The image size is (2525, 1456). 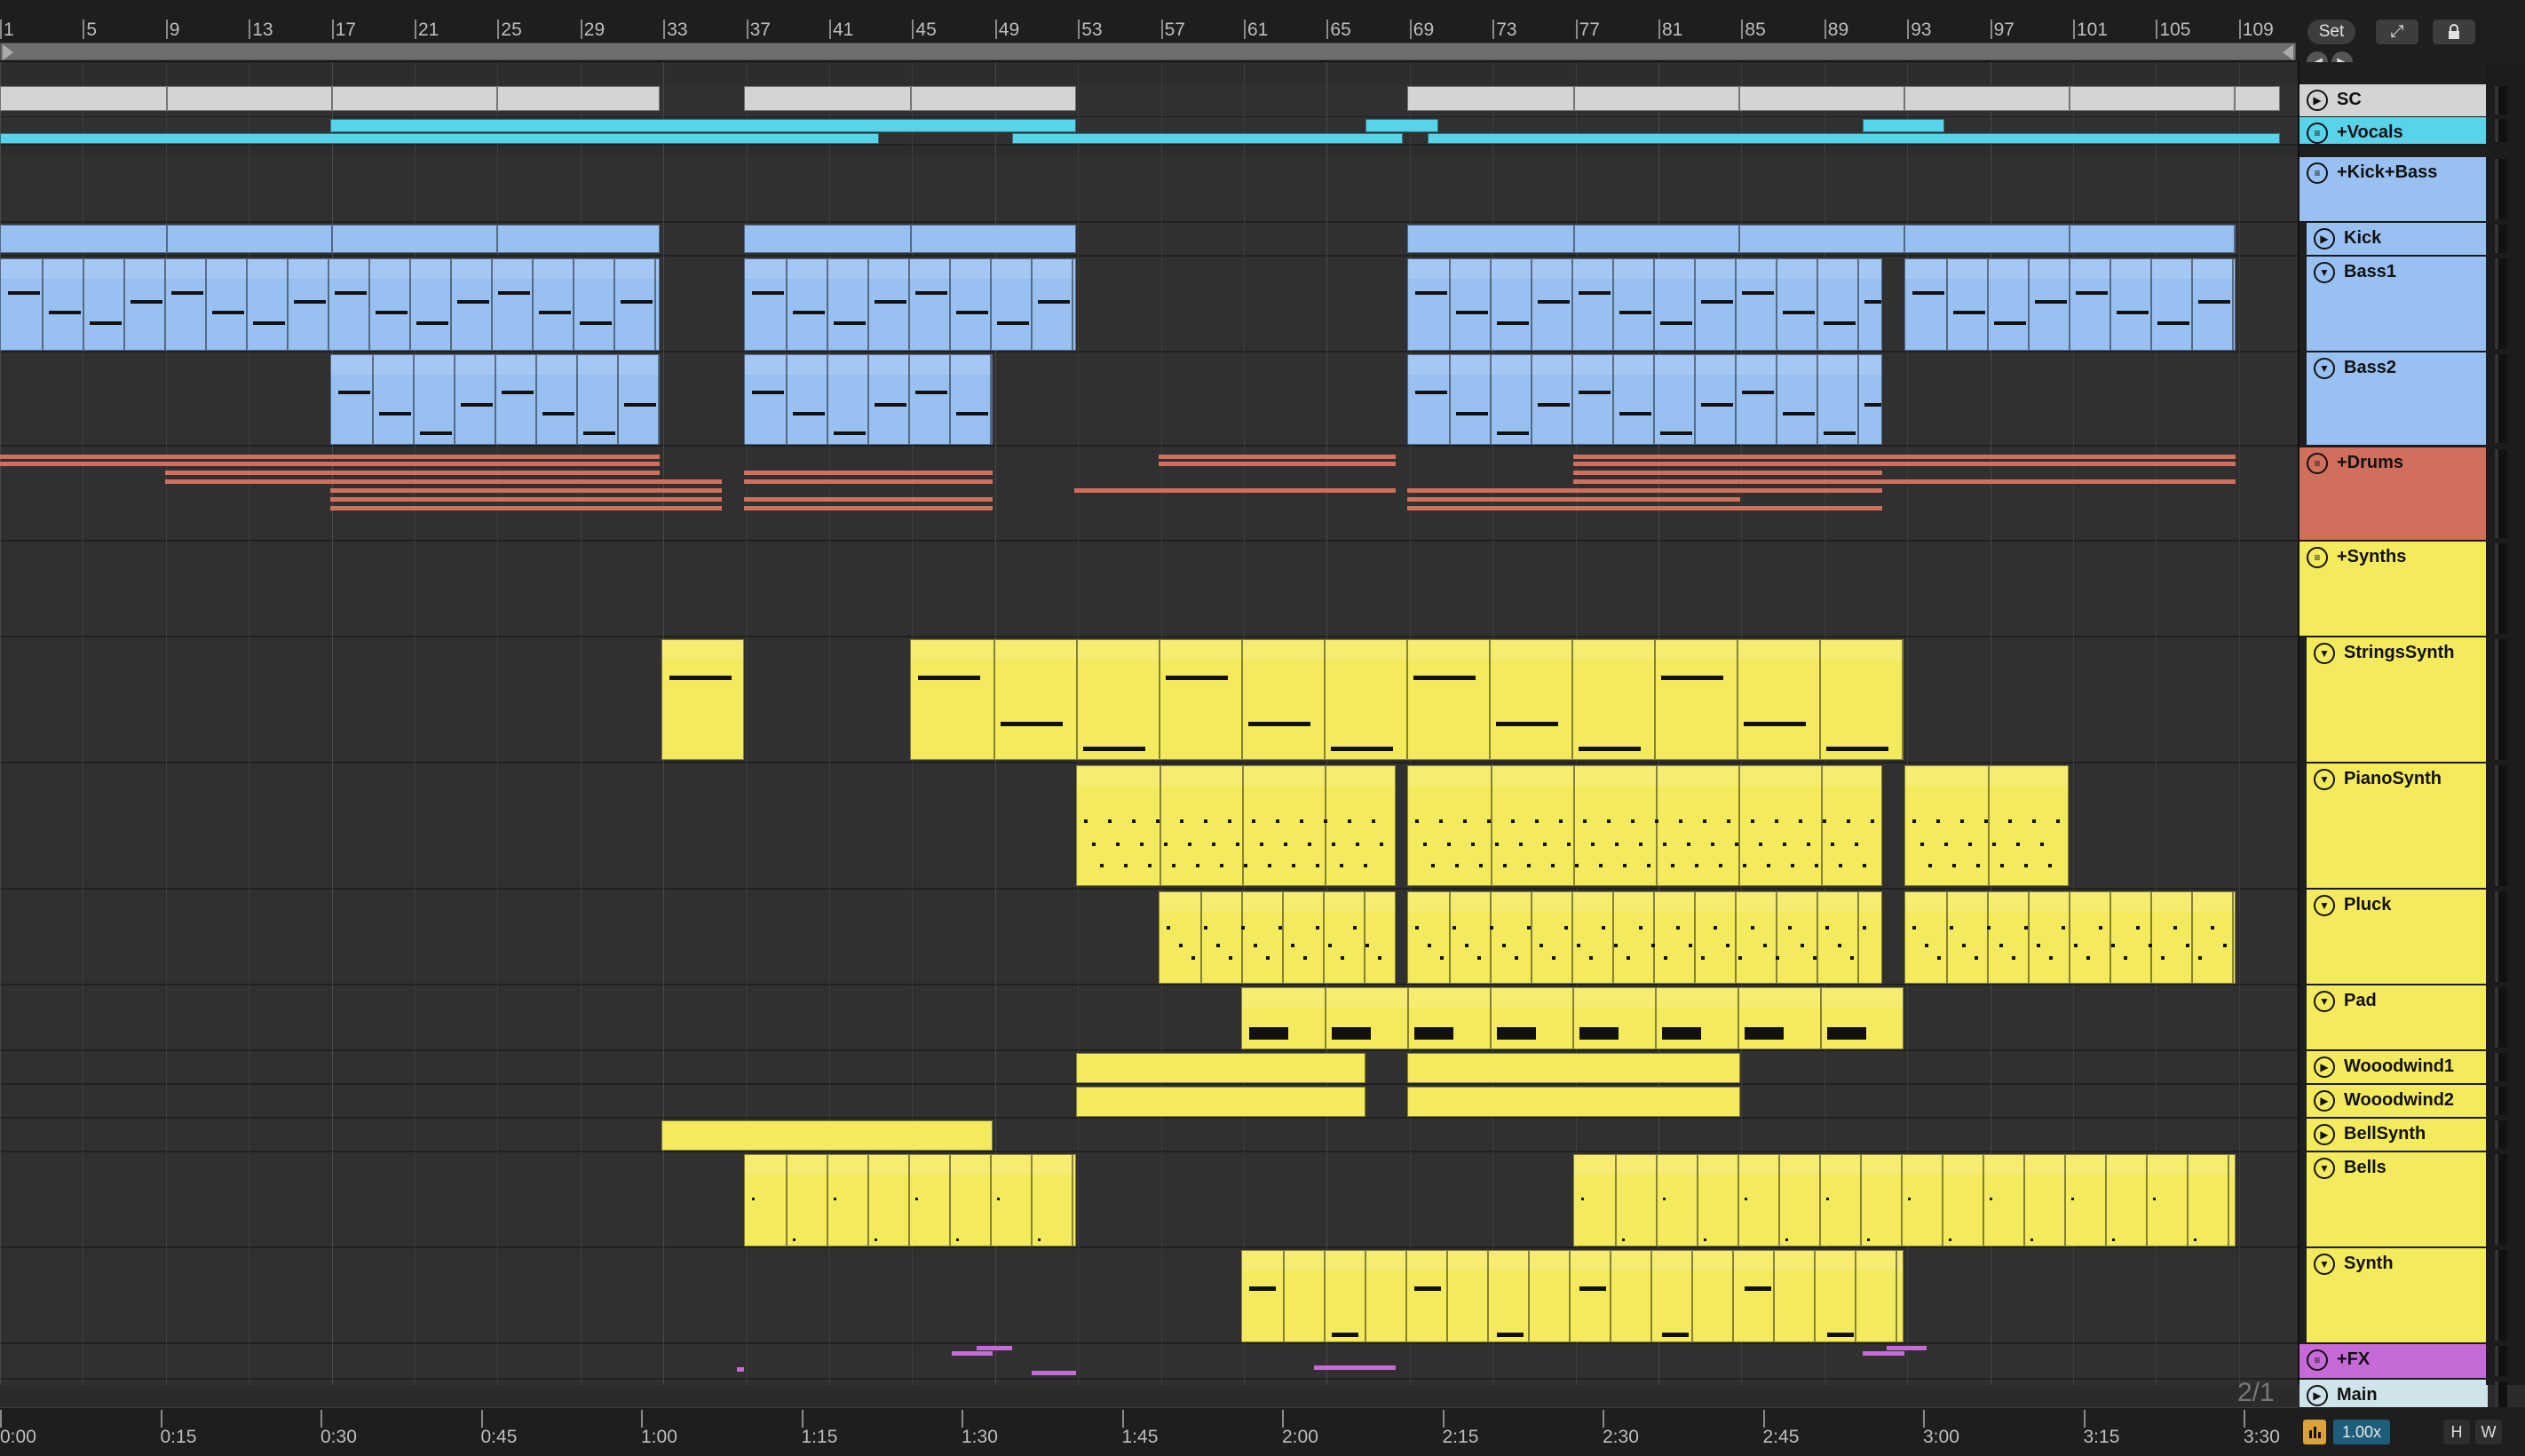 What do you see at coordinates (2397, 240) in the screenshot?
I see `track-header: ▶ Kick` at bounding box center [2397, 240].